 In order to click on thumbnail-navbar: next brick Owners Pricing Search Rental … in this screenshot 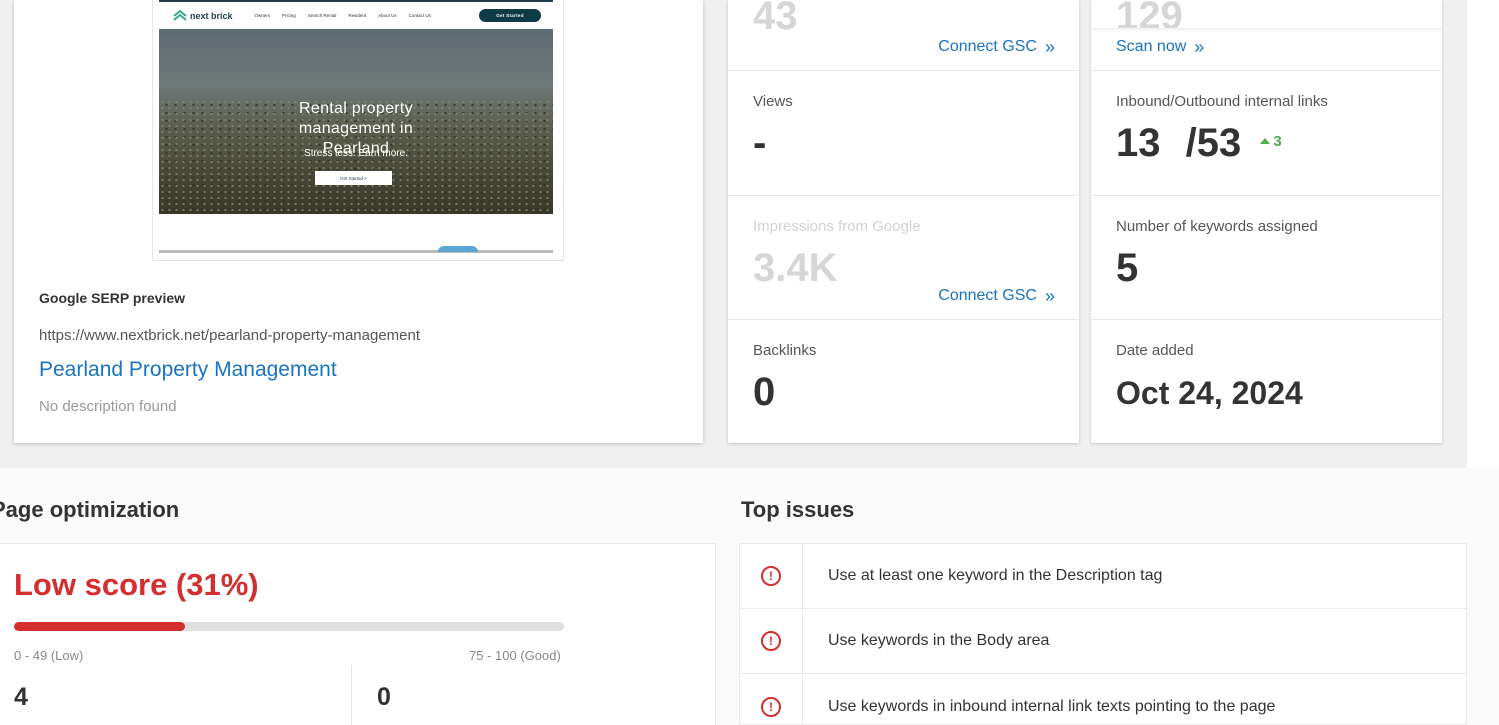, I will do `click(356, 14)`.